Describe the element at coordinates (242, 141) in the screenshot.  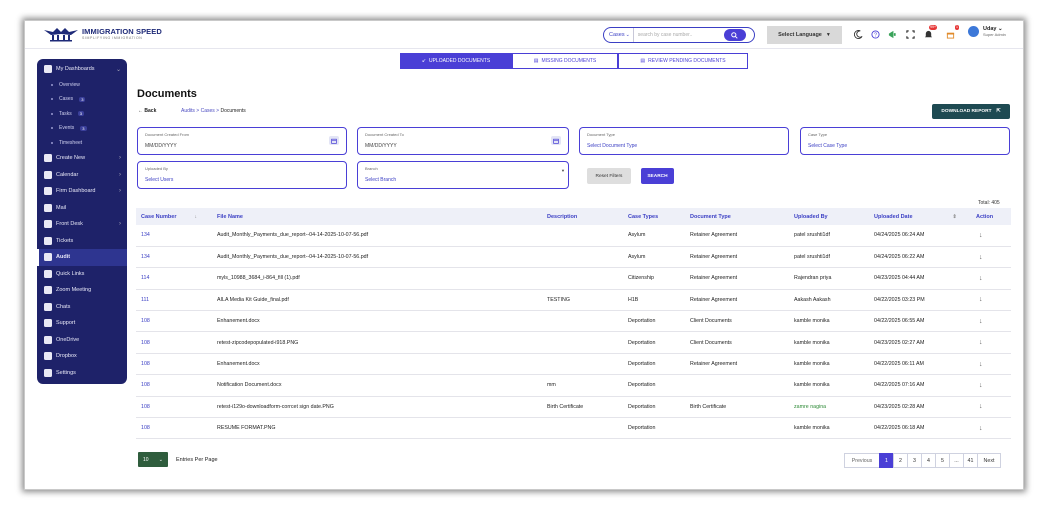
I see `created-from-filter: Document Created From MM/DD/YYYY` at that location.